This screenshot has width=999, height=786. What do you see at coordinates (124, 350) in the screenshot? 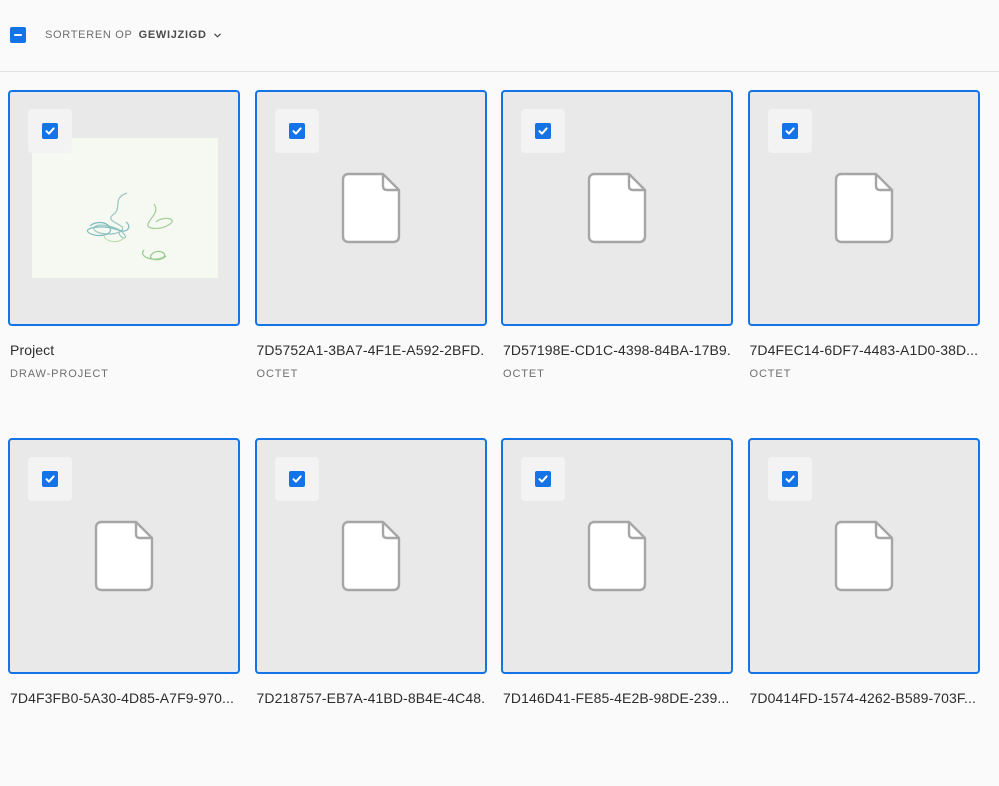
I see `file-name: Project` at bounding box center [124, 350].